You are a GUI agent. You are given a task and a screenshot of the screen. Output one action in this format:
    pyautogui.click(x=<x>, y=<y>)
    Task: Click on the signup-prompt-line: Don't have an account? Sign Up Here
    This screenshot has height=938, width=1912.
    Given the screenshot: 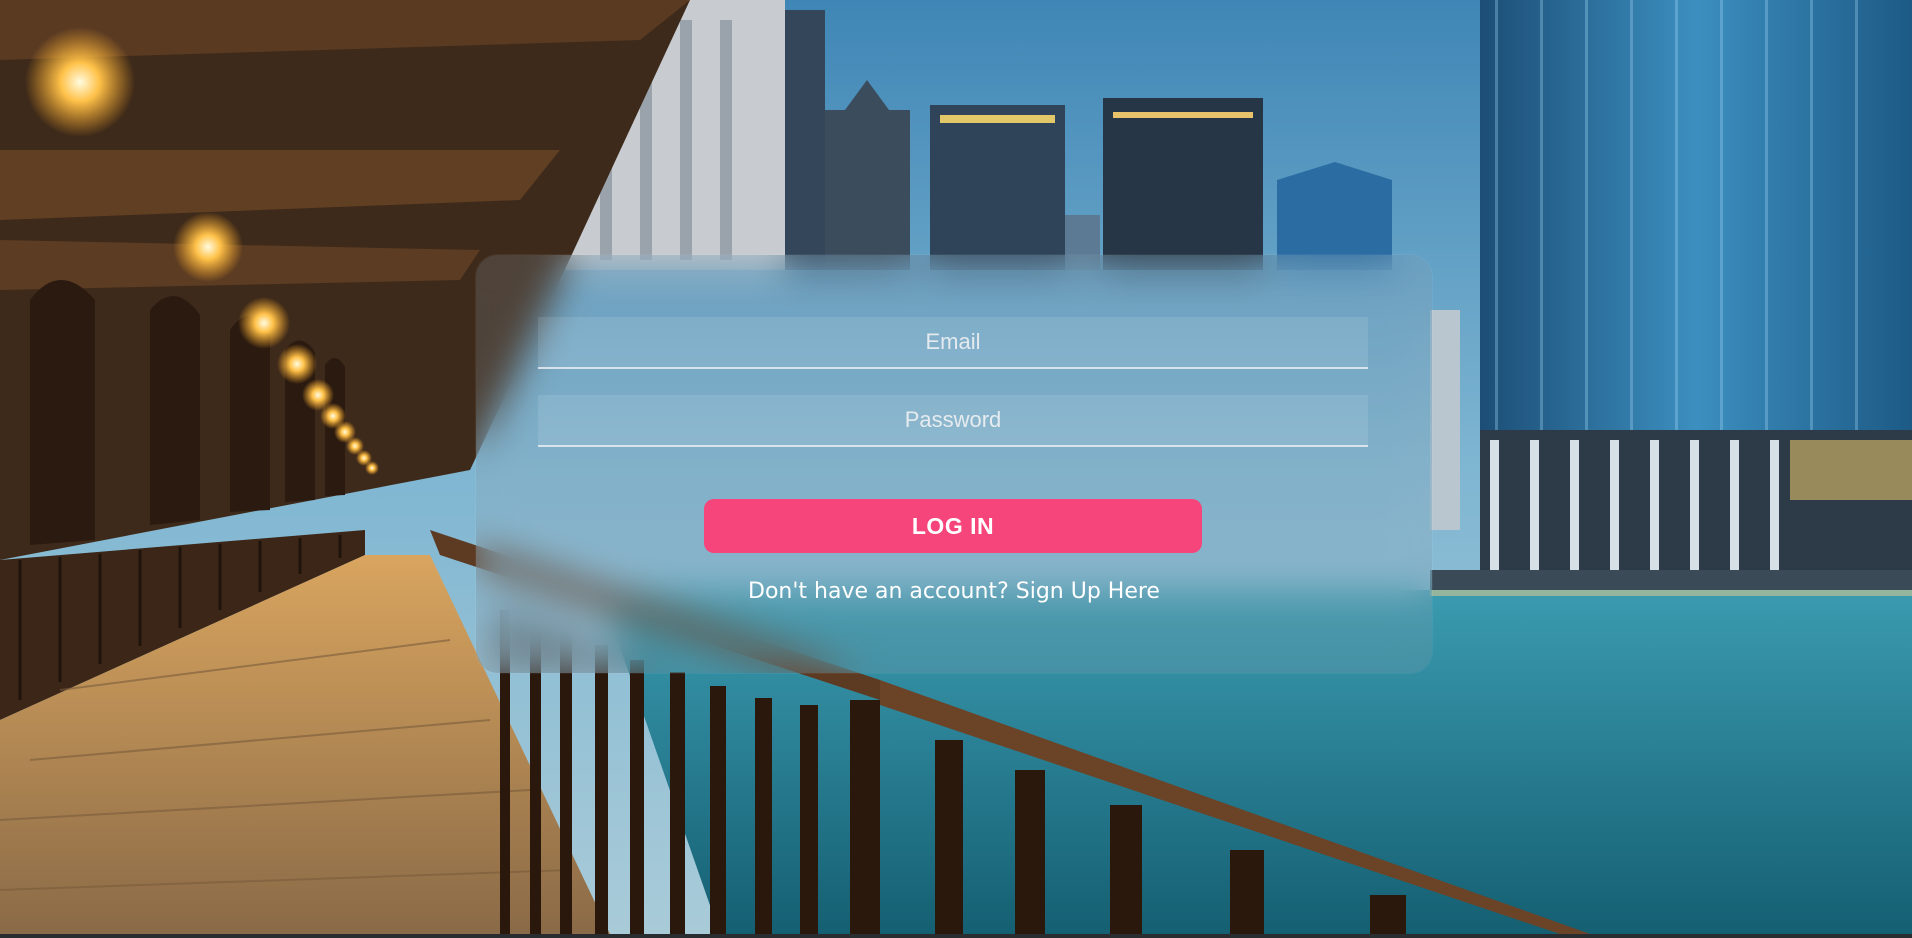 What is the action you would take?
    pyautogui.click(x=954, y=591)
    